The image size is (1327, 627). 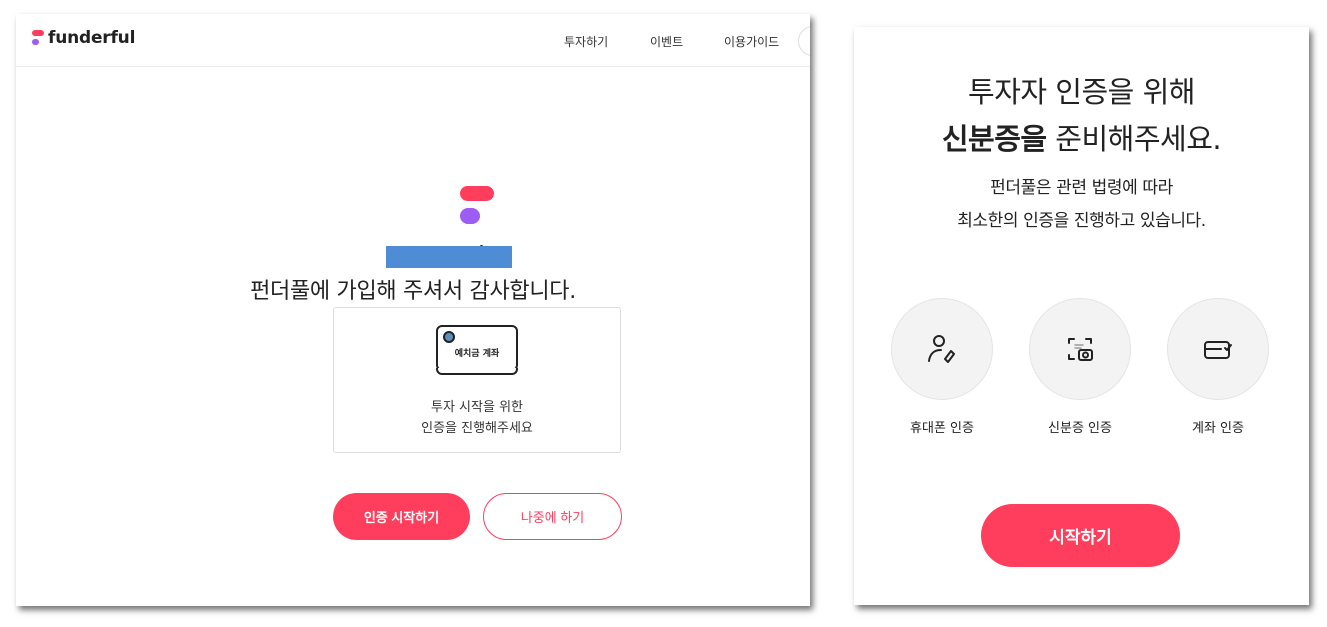 I want to click on deposit-account-card-icon: 예치금 계좌, so click(x=477, y=348).